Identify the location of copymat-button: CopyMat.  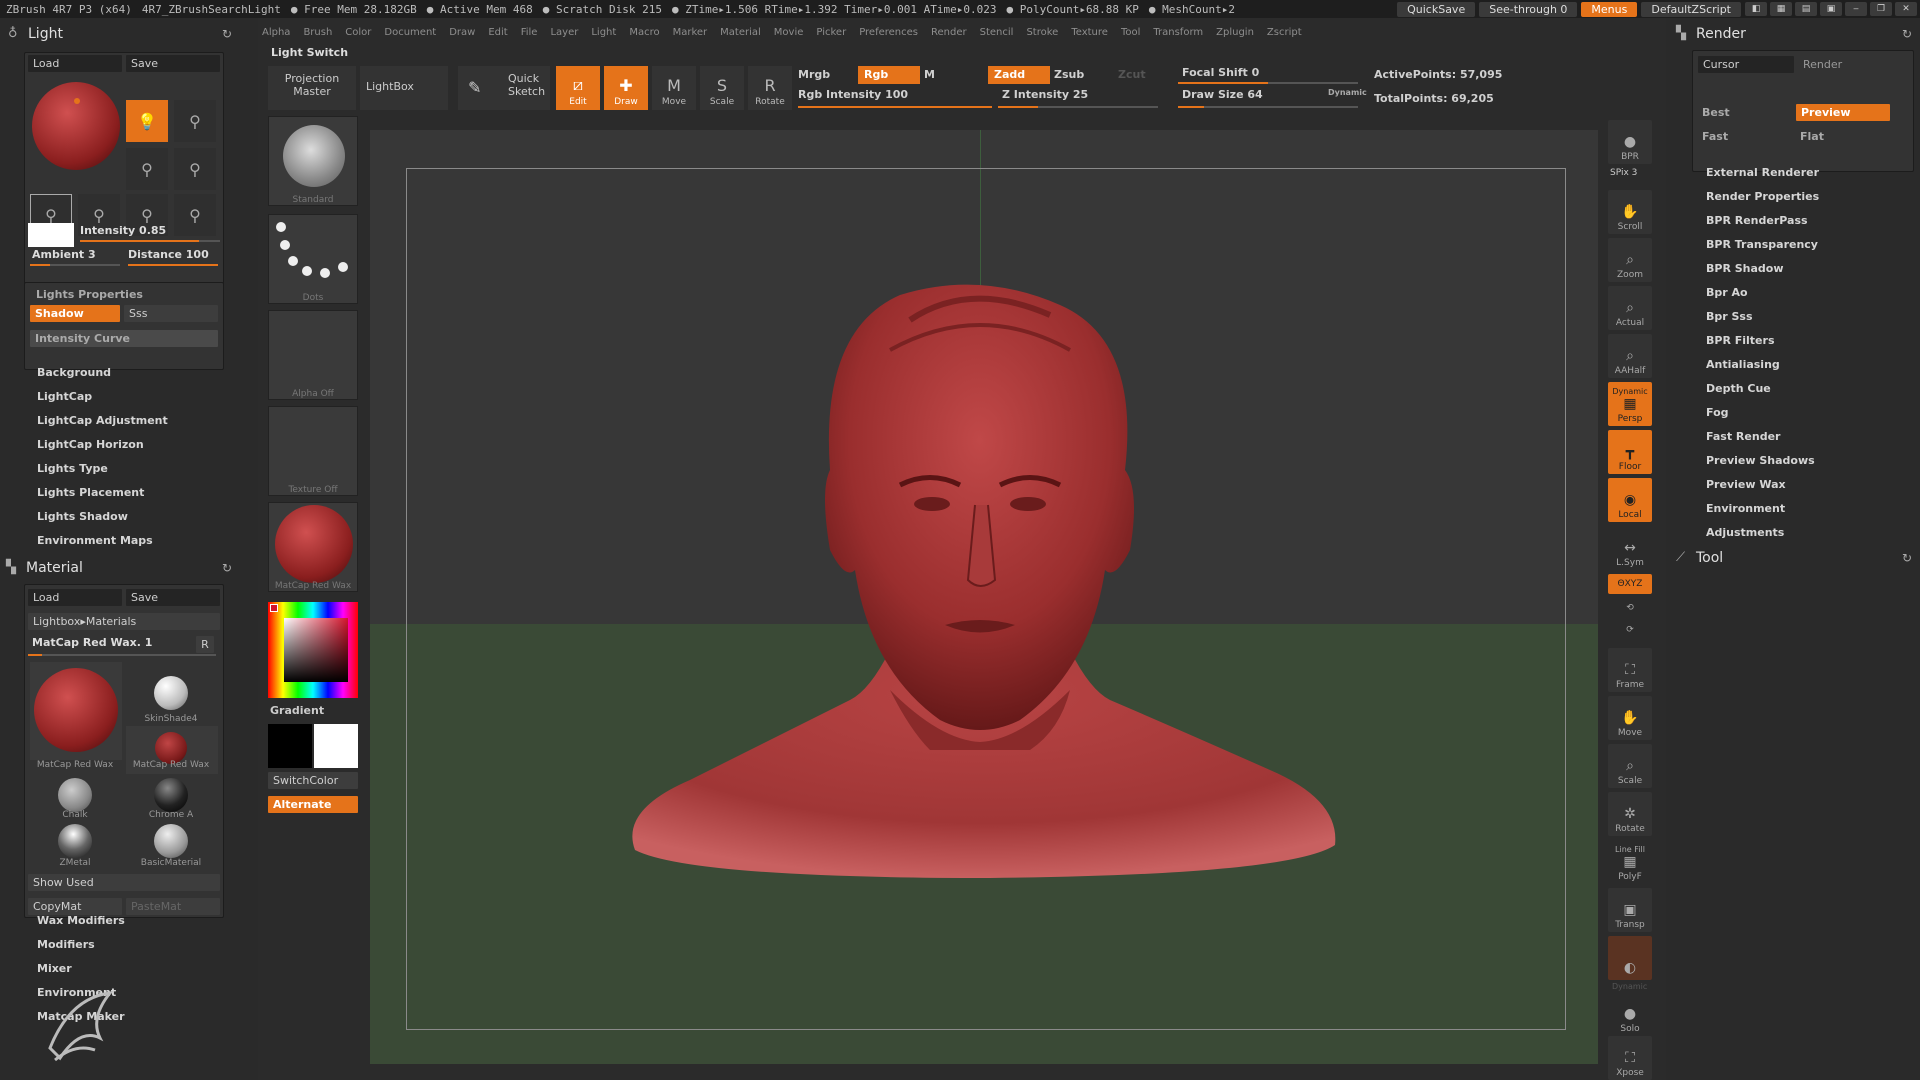
(75, 906).